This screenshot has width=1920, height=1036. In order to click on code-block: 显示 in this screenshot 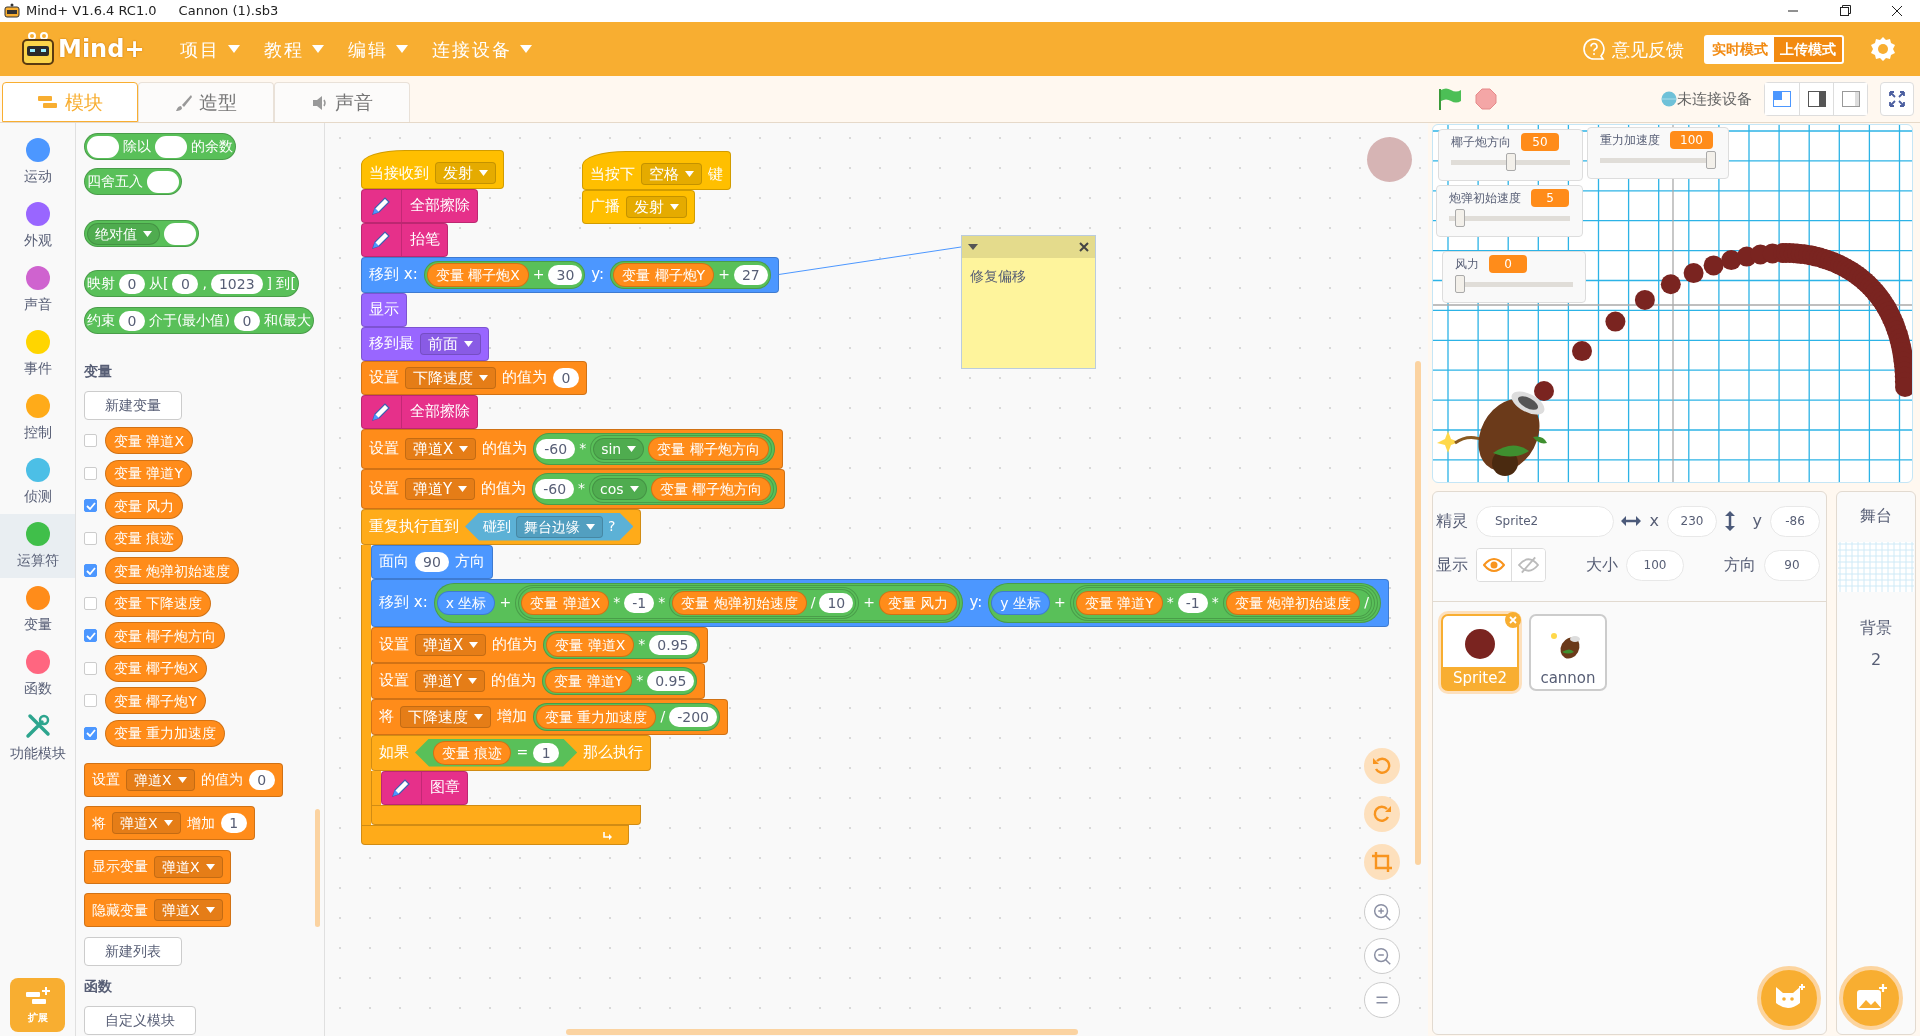, I will do `click(384, 309)`.